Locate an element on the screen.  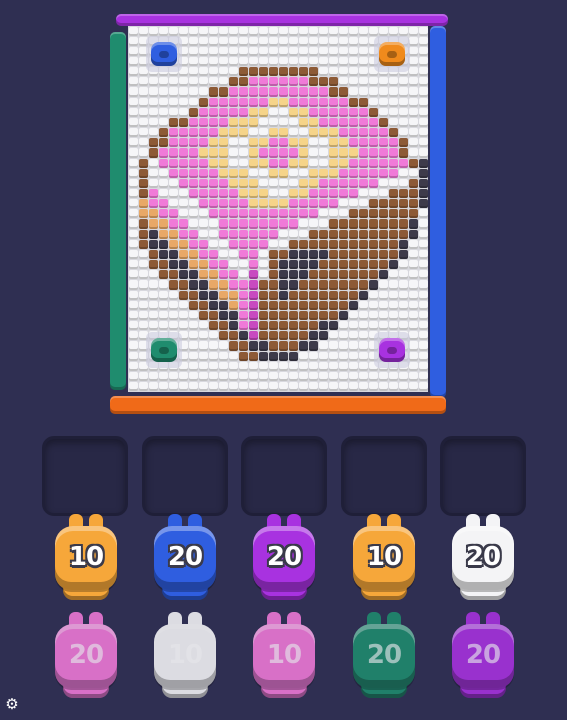
launcher-bottom-right is located at coordinates (392, 350).